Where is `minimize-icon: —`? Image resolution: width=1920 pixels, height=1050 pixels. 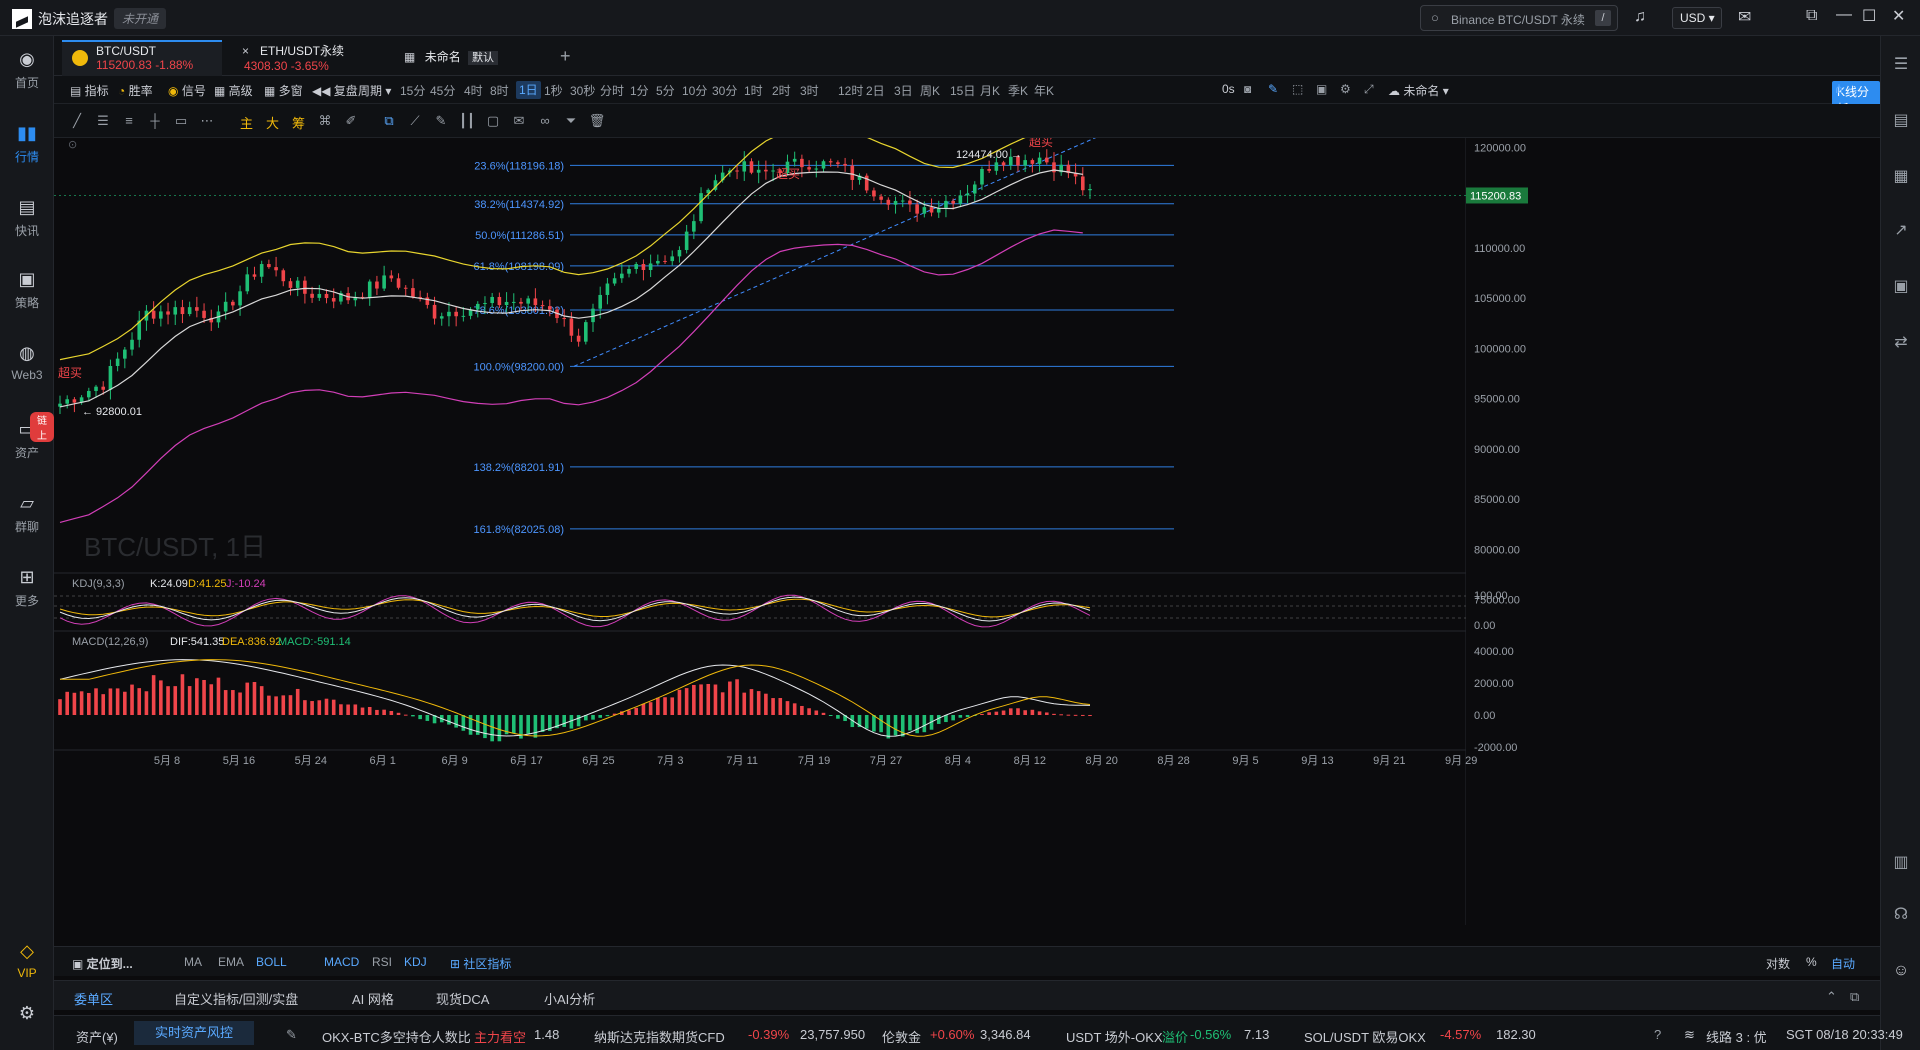
minimize-icon: — is located at coordinates (1844, 15).